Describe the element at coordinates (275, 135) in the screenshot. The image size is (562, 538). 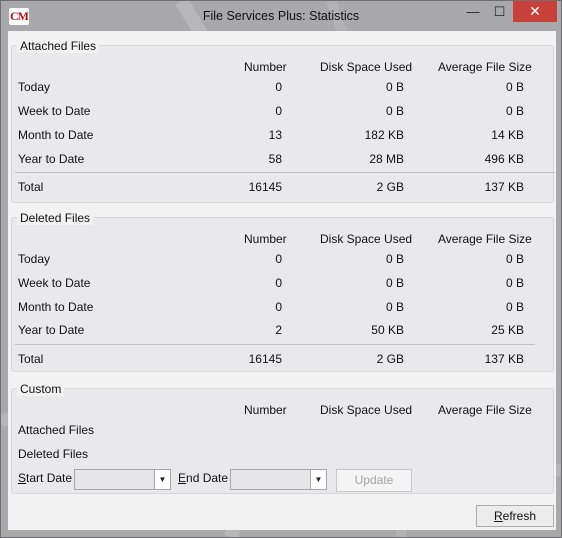
I see `month-number: 13` at that location.